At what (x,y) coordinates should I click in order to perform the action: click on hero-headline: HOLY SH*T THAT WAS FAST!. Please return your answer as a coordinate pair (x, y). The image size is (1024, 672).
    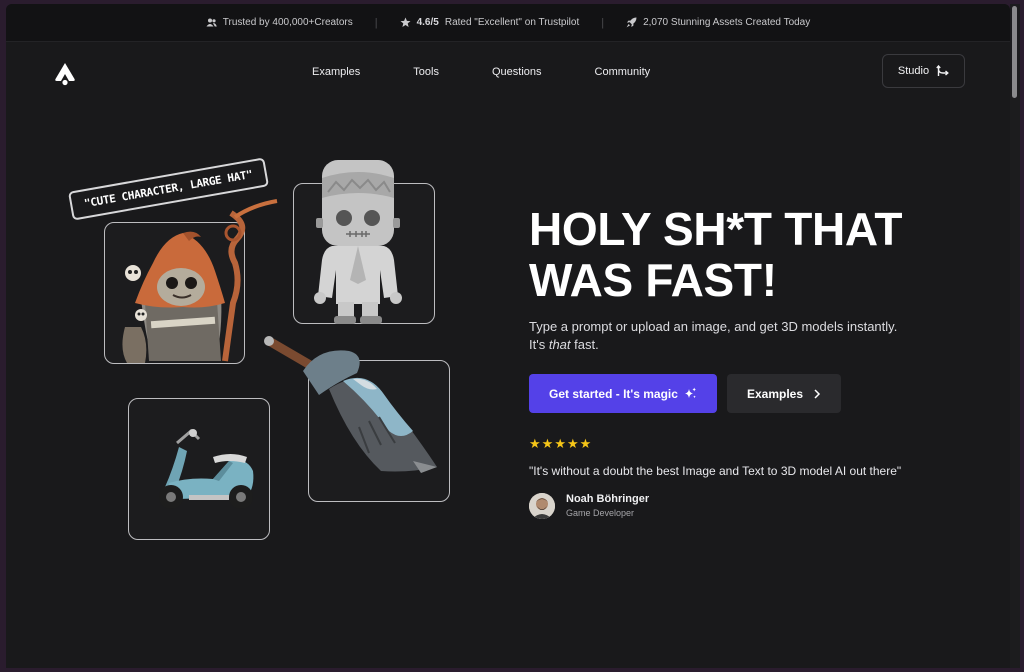
    Looking at the image, I should click on (749, 255).